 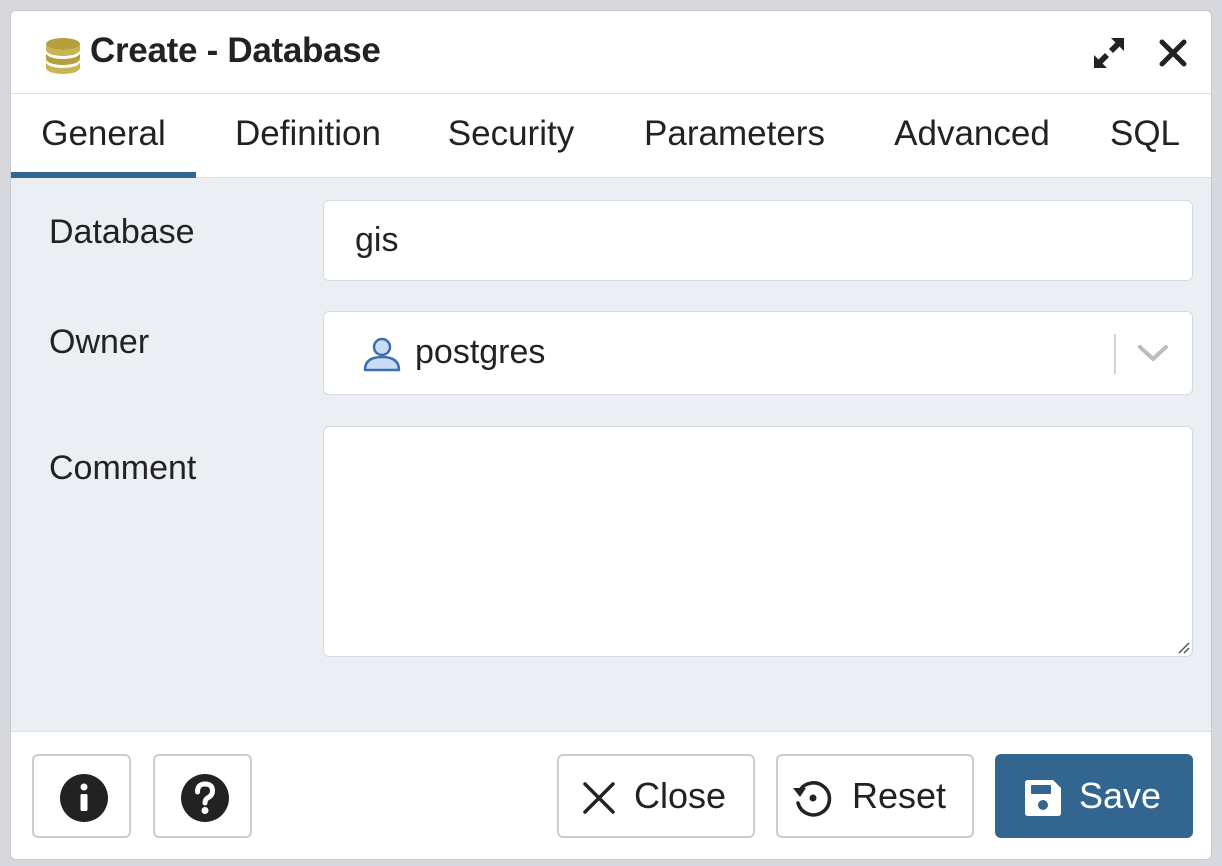 I want to click on dialog-title: Create - Database, so click(x=235, y=50).